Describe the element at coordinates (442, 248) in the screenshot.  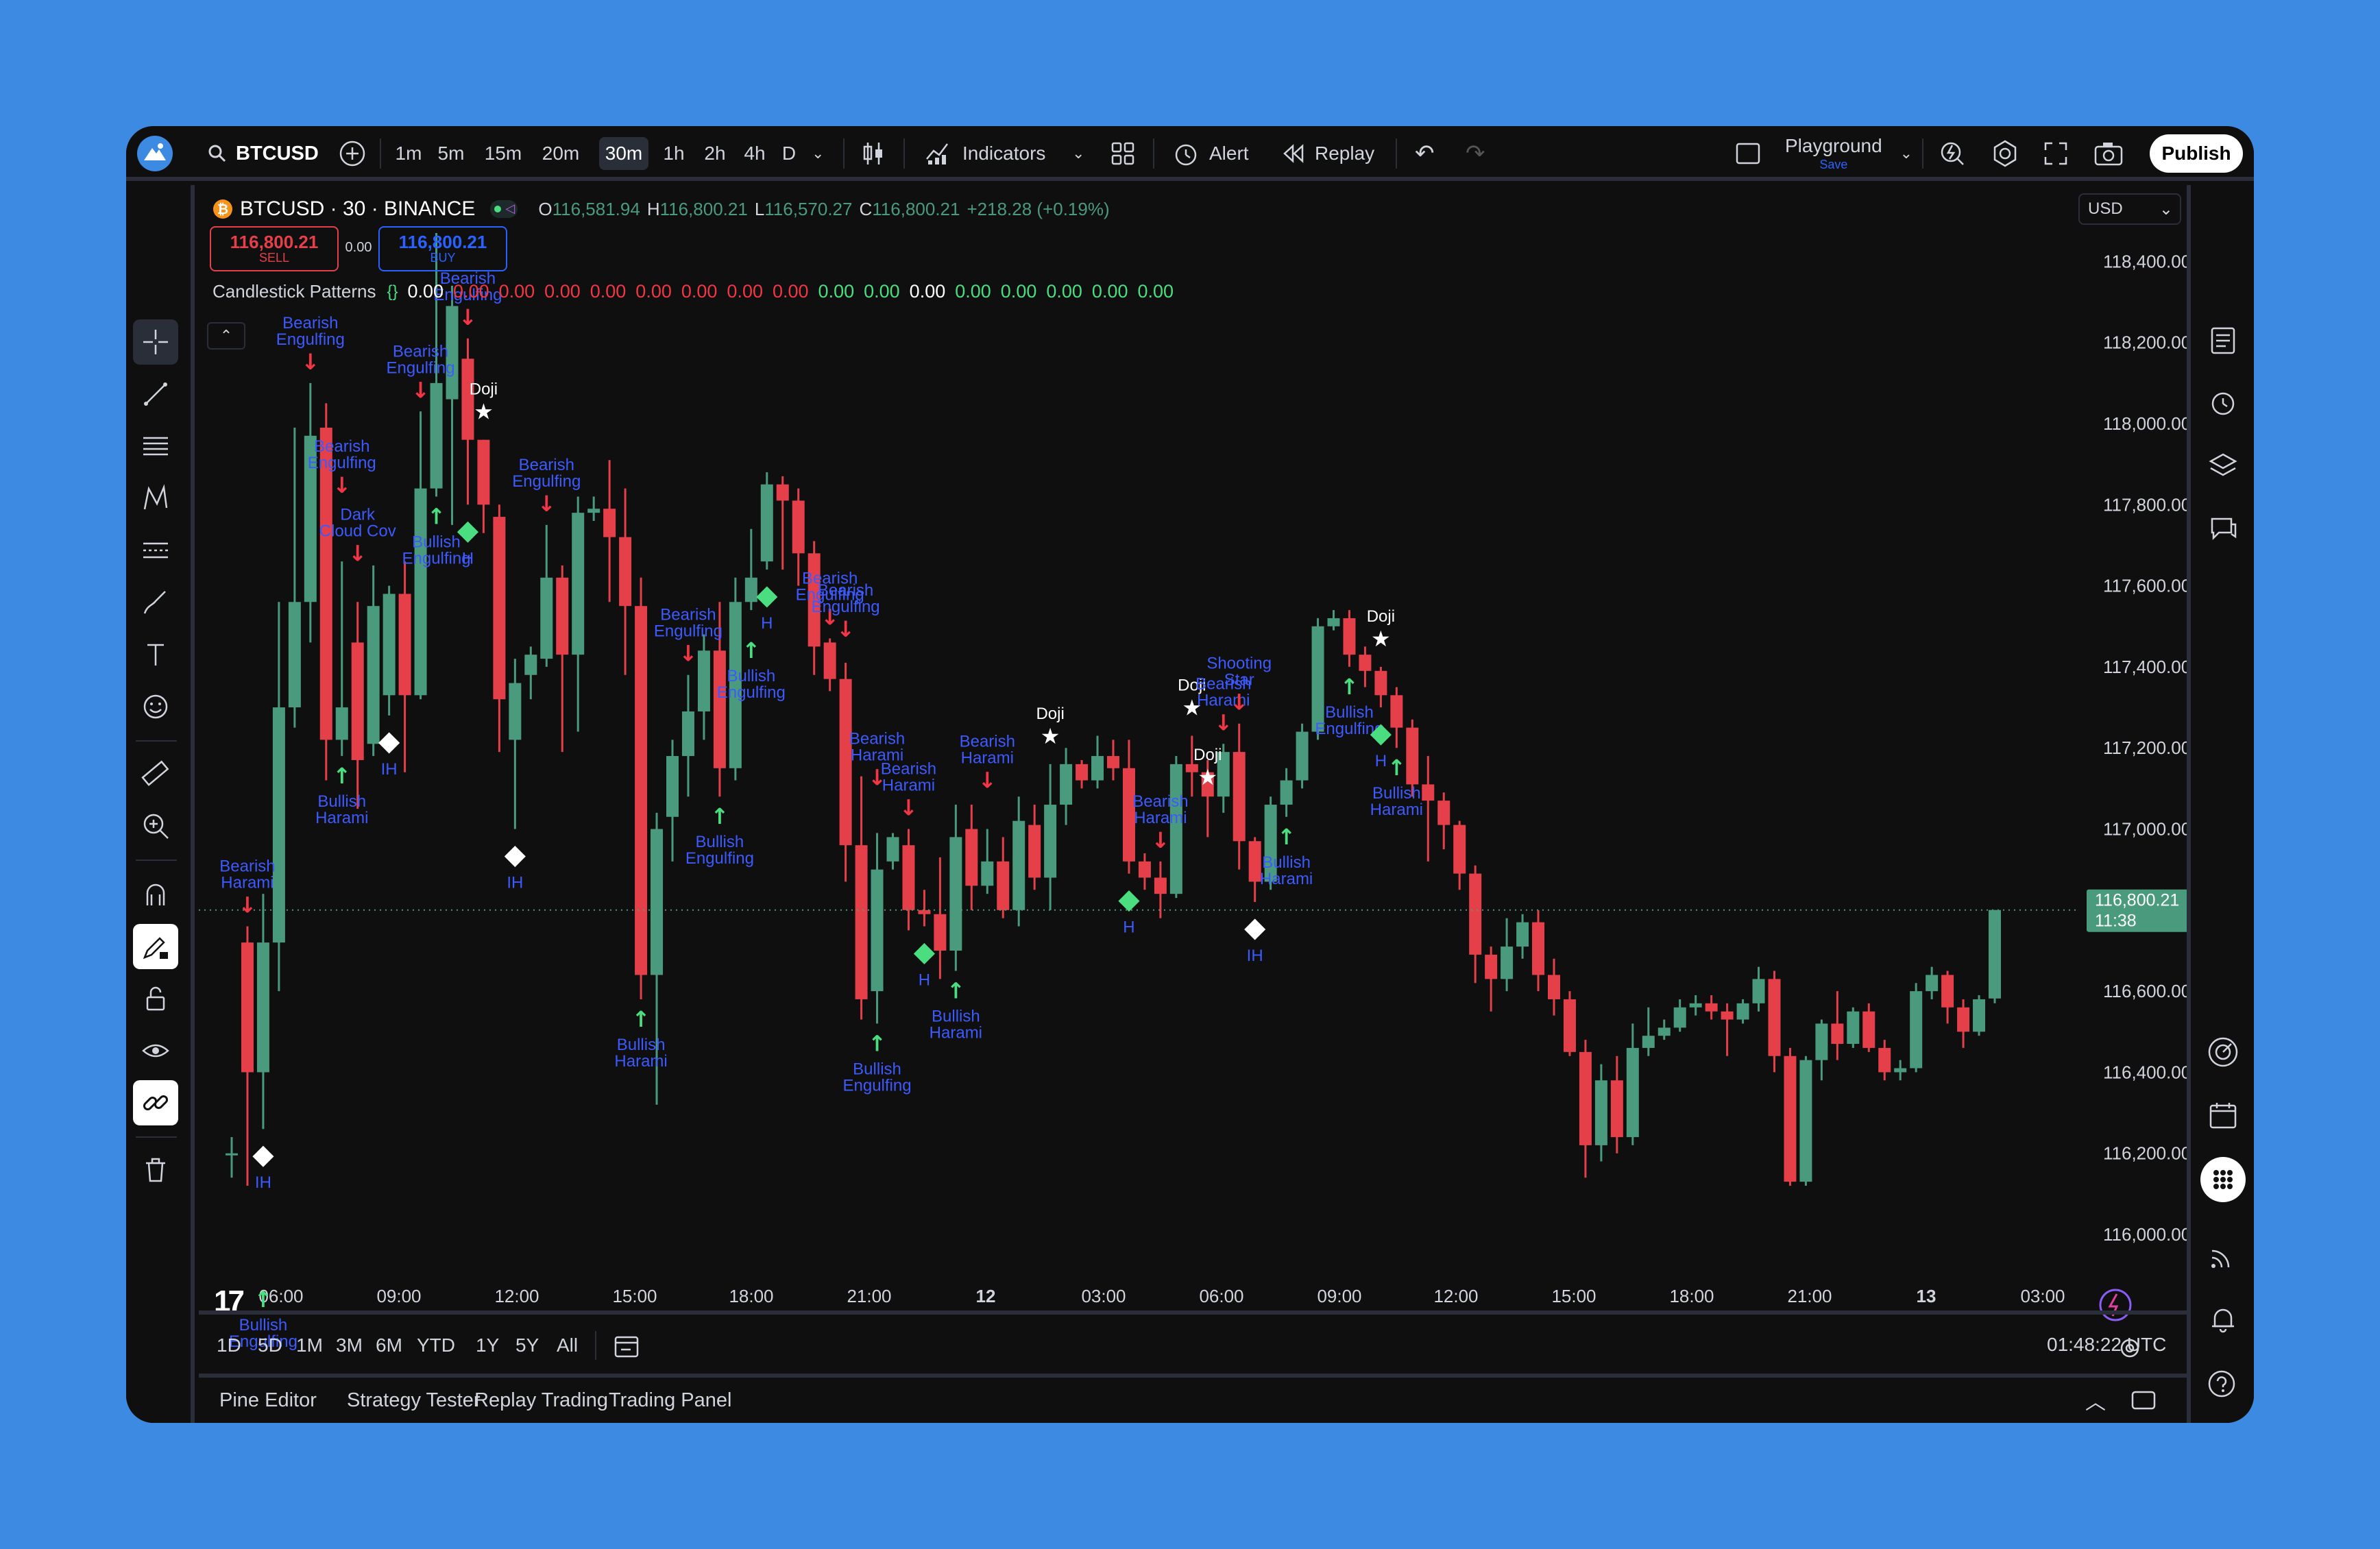
I see `buy-button: 116,800.21 BUY` at that location.